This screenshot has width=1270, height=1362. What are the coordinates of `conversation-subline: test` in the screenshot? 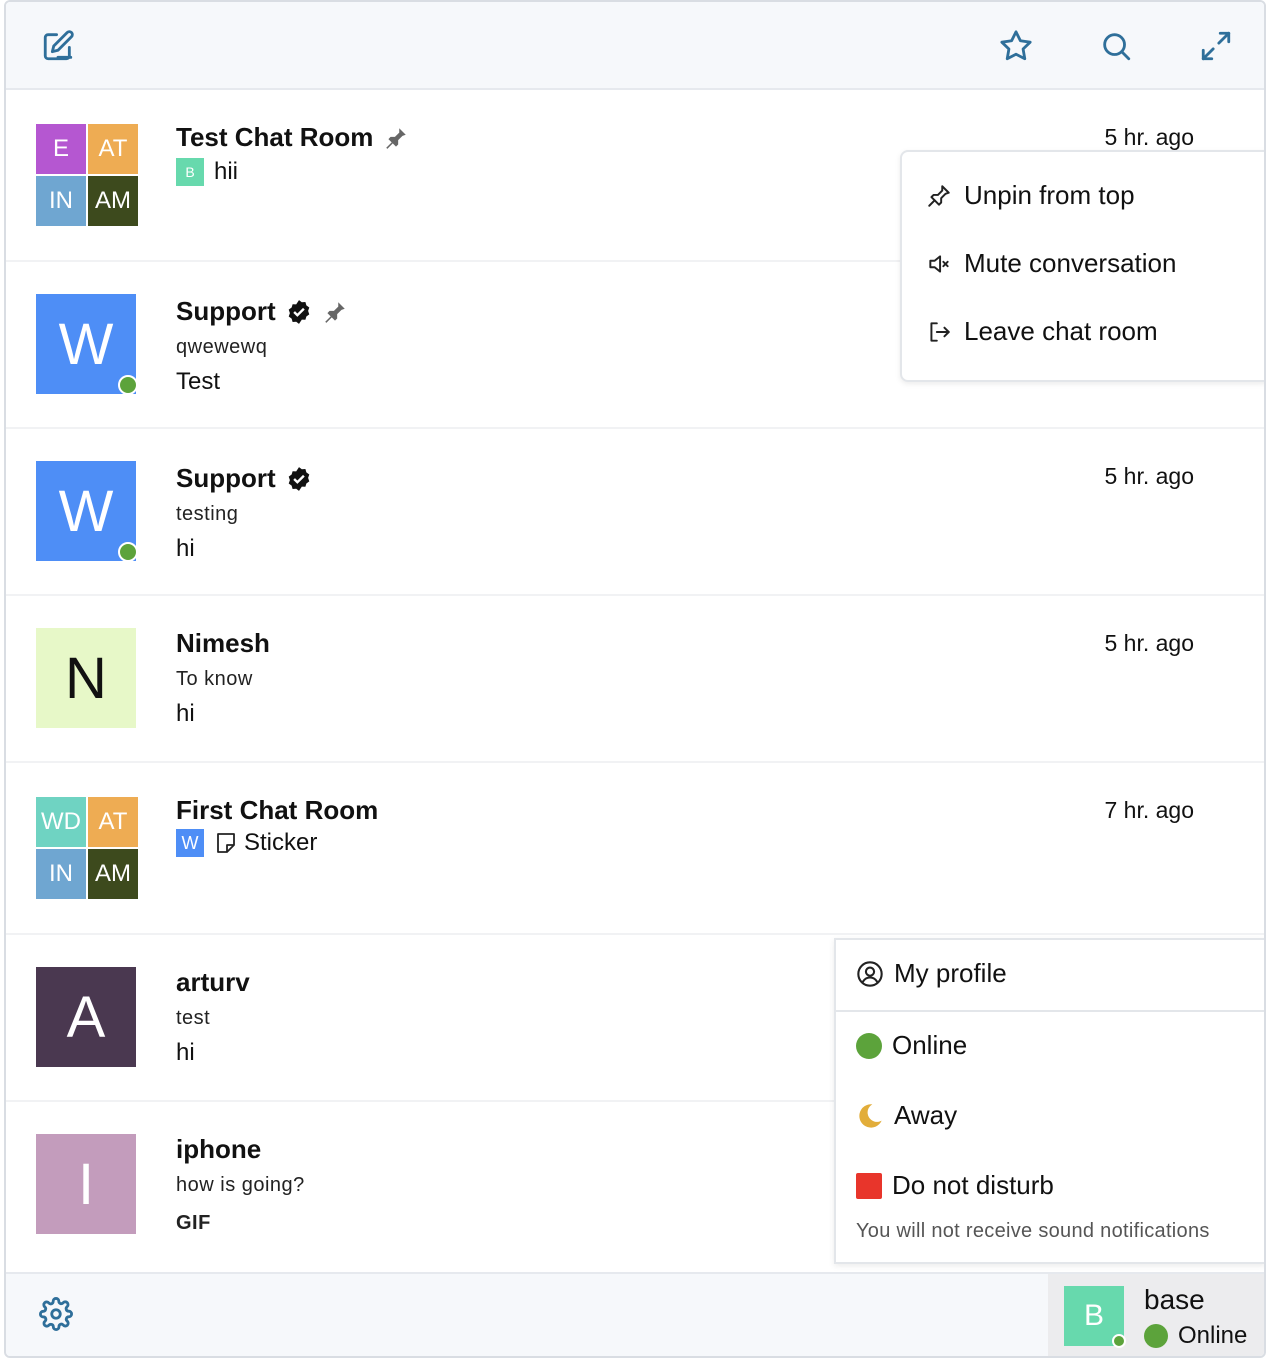 It's located at (193, 1018).